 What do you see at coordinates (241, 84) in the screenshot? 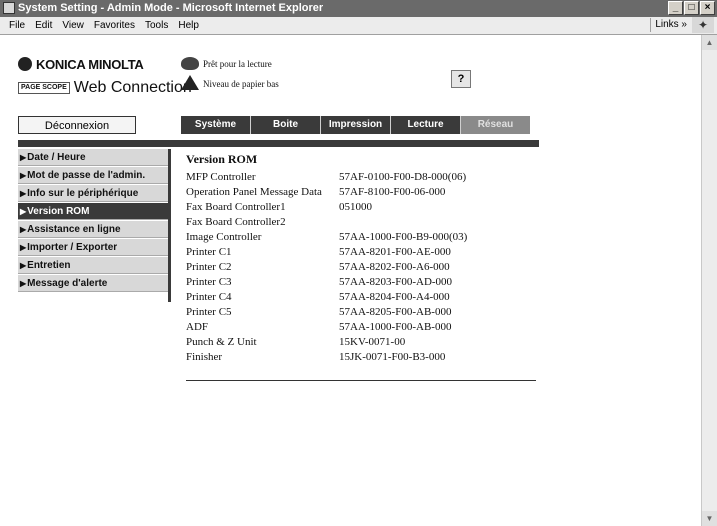
I see `status-paper-low-text: Niveau de papier bas` at bounding box center [241, 84].